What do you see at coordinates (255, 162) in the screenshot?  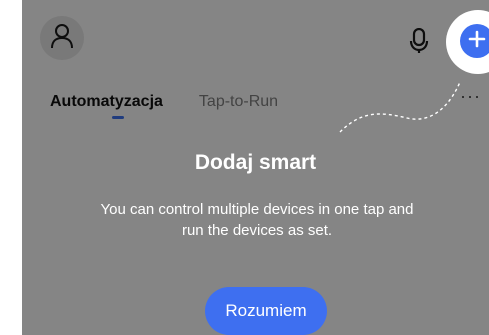 I see `coach-title: Dodaj smart` at bounding box center [255, 162].